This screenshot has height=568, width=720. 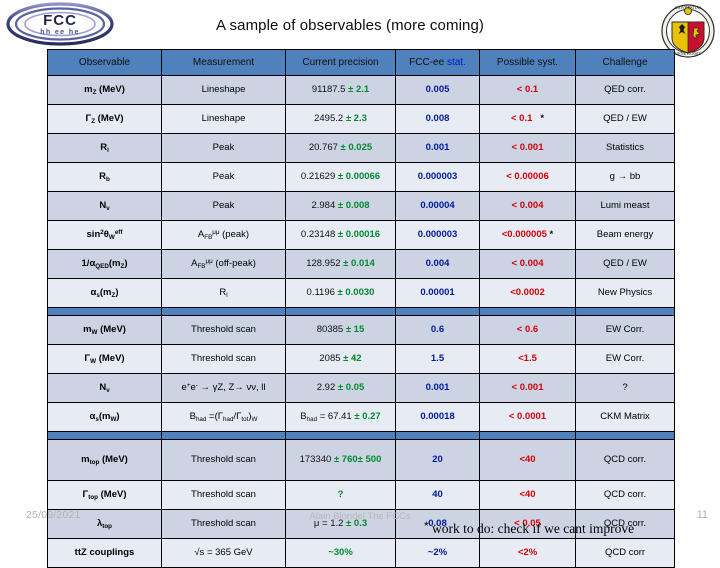 What do you see at coordinates (223, 293) in the screenshot?
I see `cell-measurement: Rl` at bounding box center [223, 293].